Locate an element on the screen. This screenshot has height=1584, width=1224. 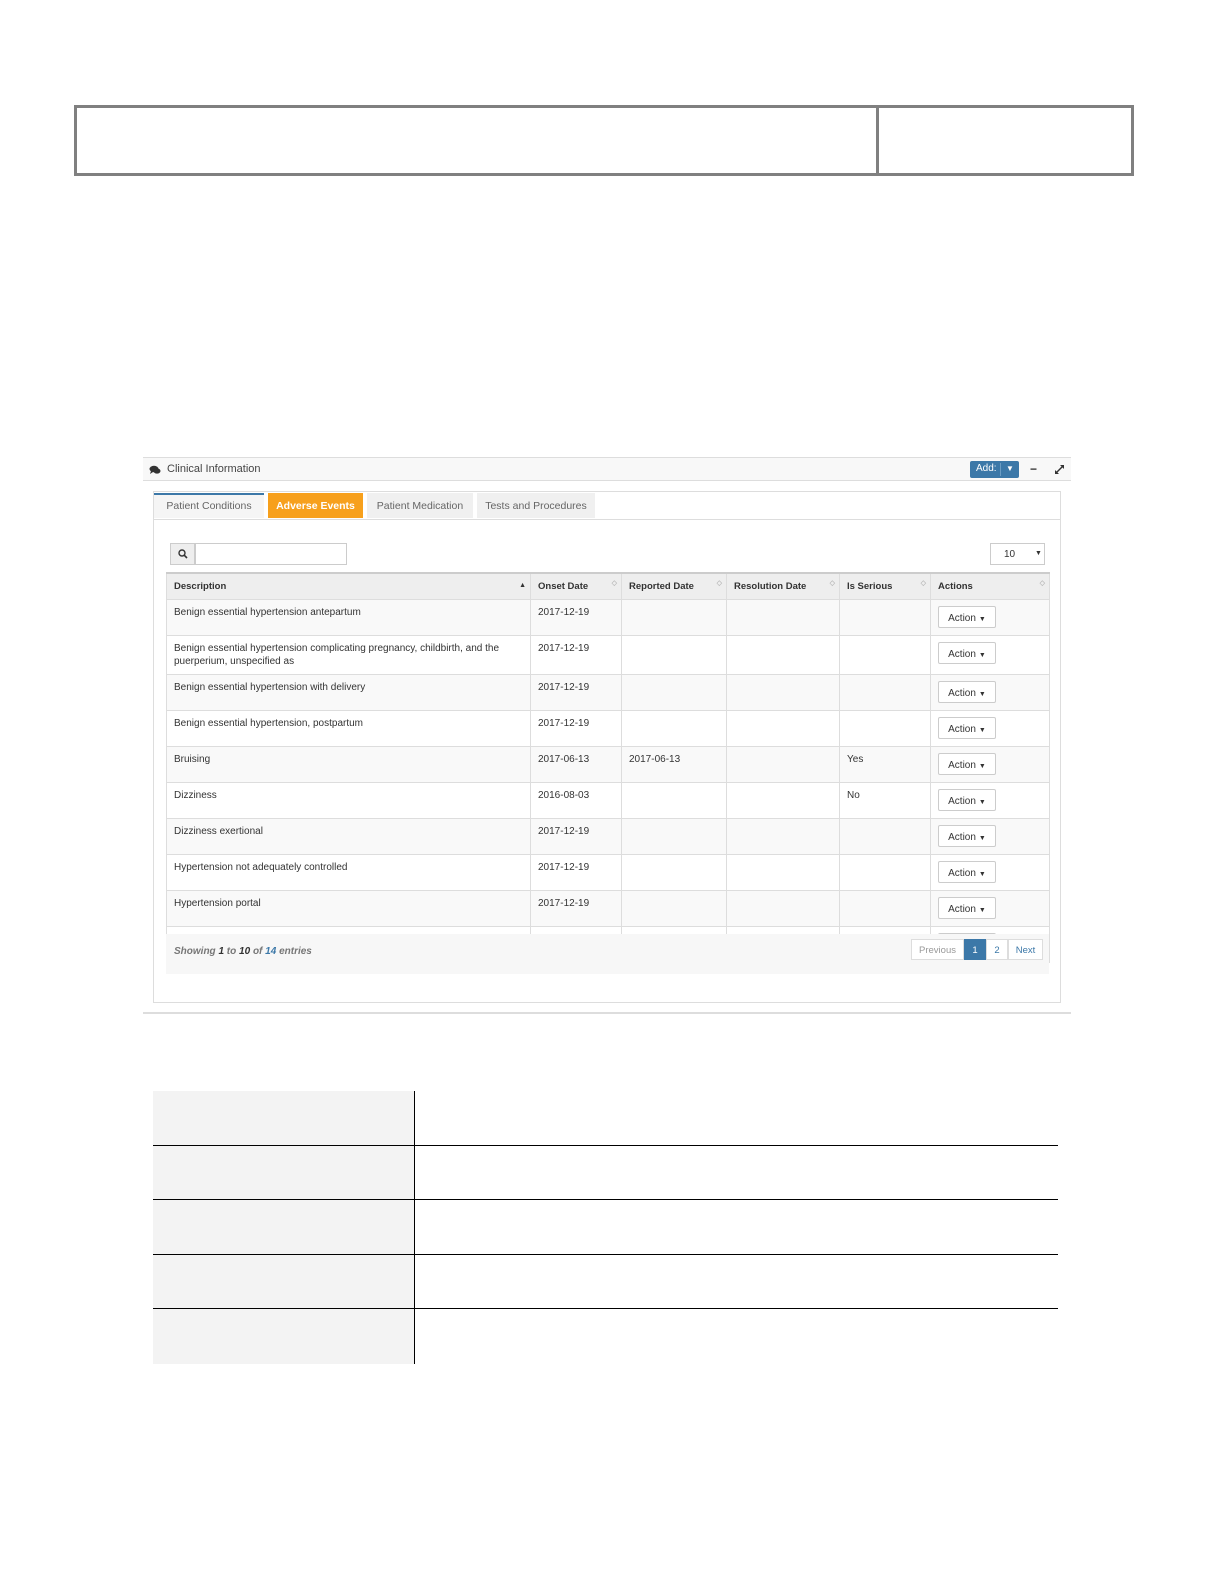
cell-description: Dizziness is located at coordinates (348, 800).